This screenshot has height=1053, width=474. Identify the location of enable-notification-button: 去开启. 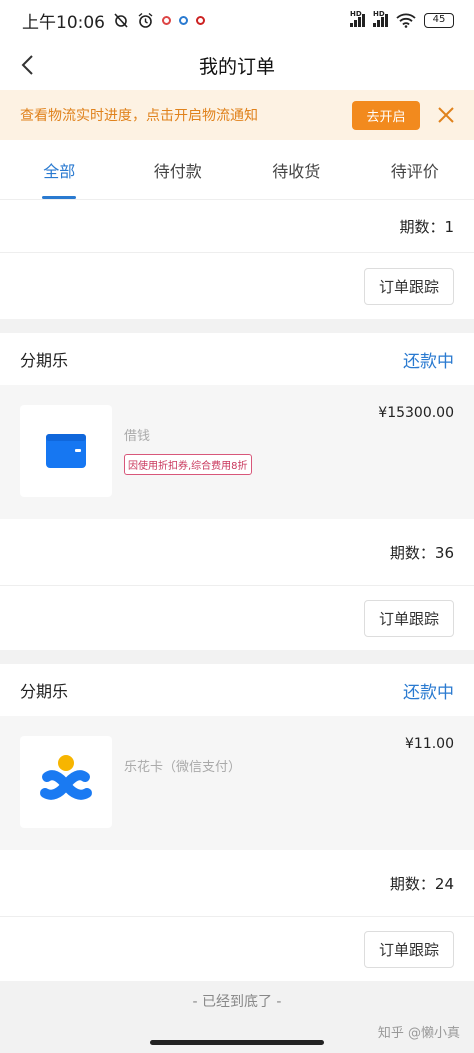
(386, 115).